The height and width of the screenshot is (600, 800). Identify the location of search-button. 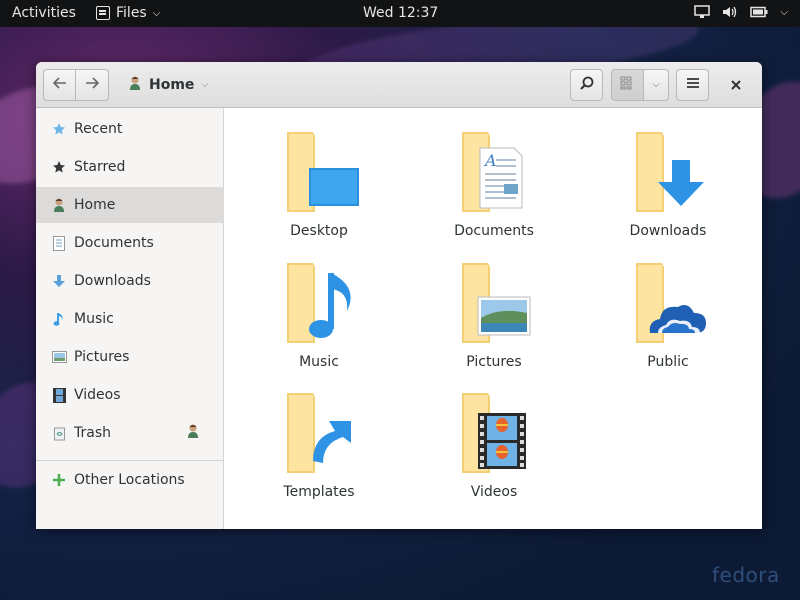
(586, 85).